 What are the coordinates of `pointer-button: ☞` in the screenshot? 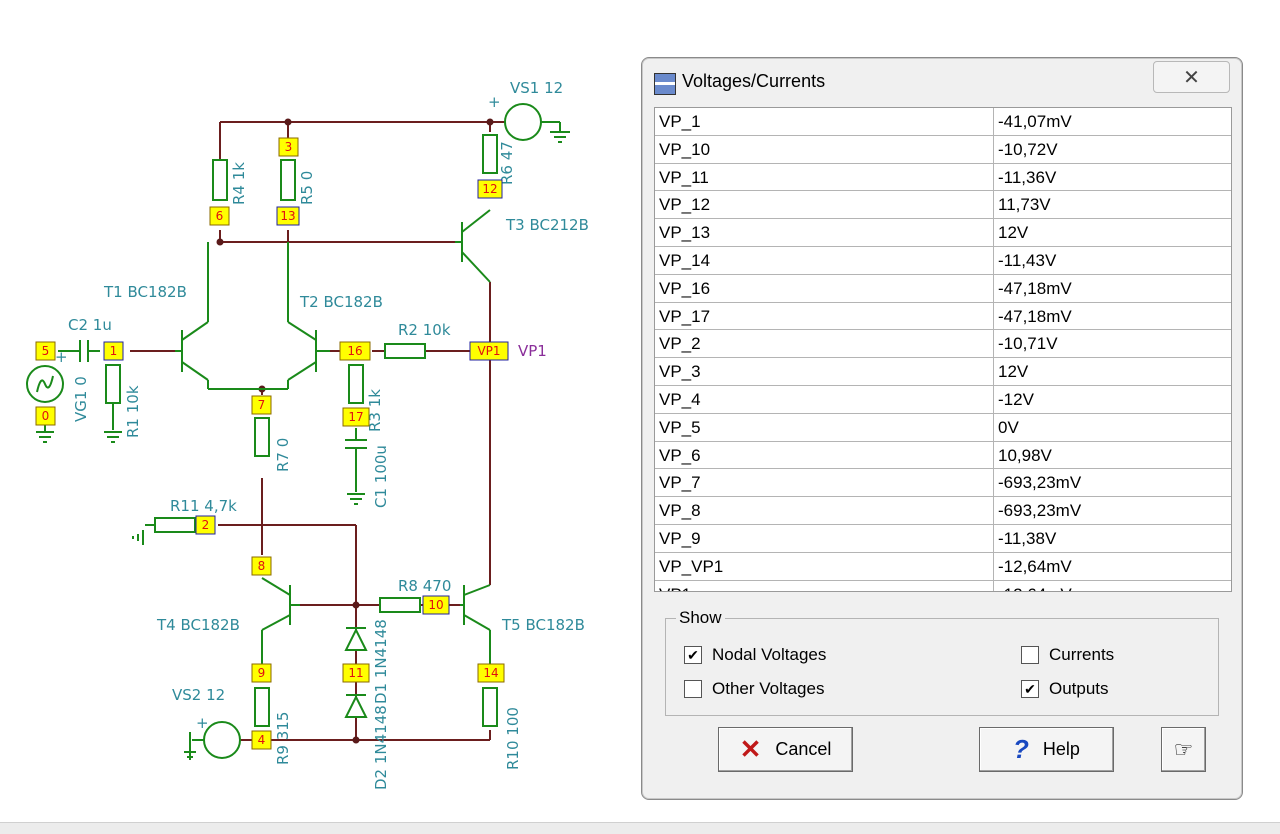 It's located at (1183, 749).